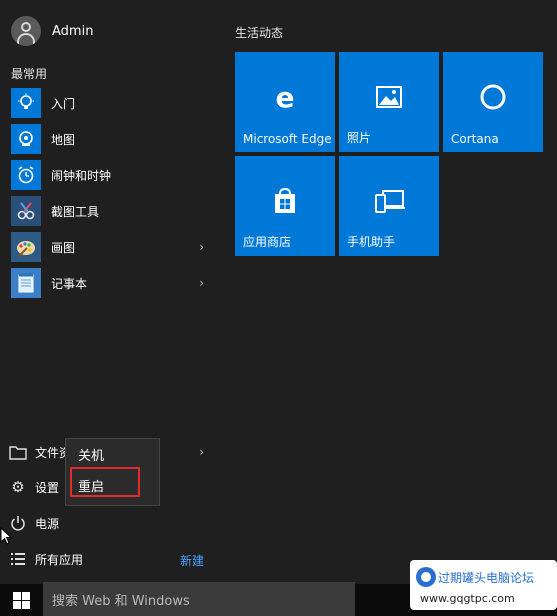  I want to click on gear-icon: ⚙, so click(18, 487).